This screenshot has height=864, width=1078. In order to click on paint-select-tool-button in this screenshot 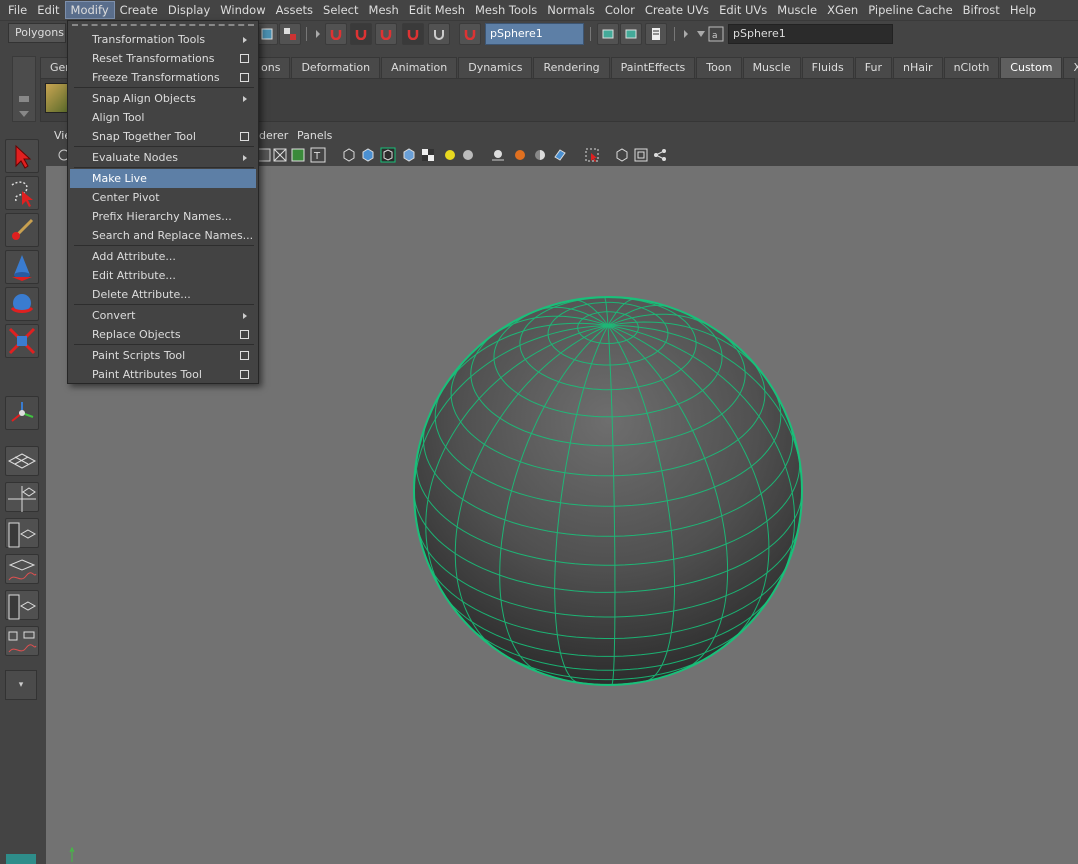, I will do `click(22, 230)`.